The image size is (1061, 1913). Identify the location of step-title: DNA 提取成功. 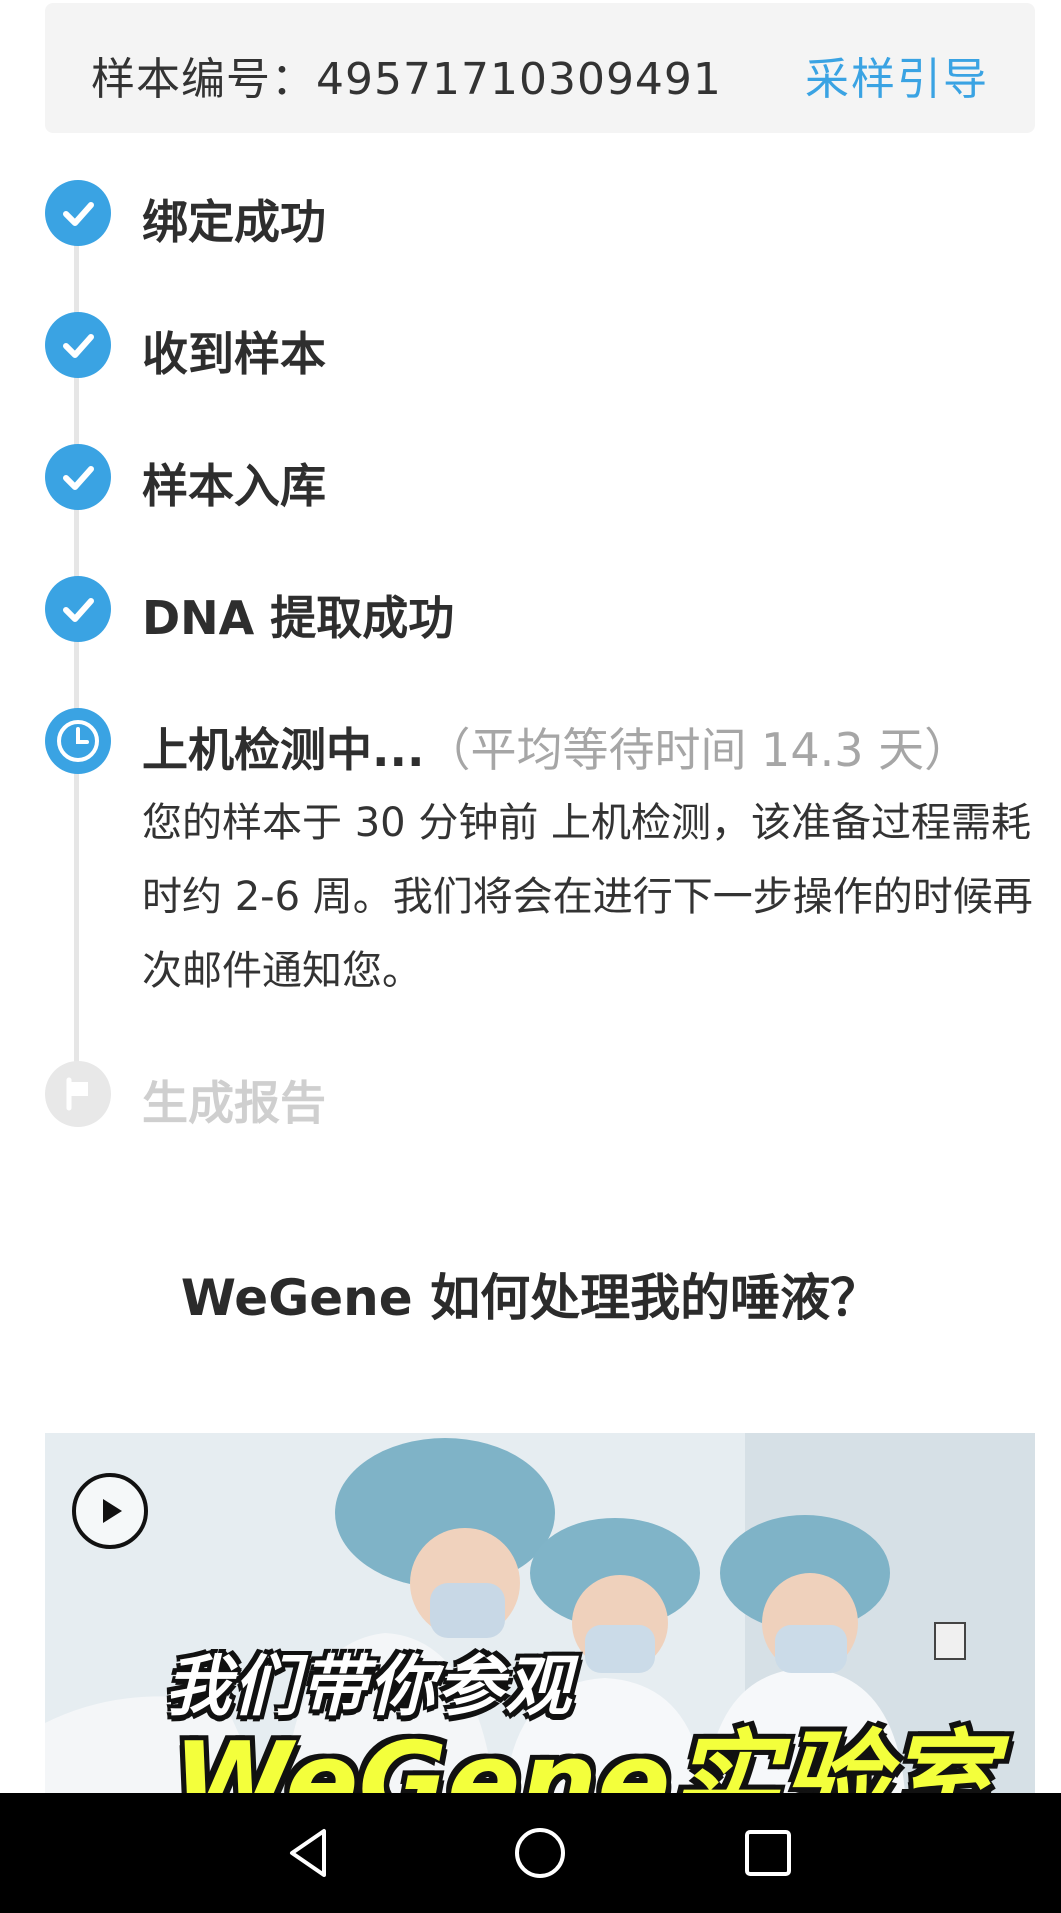
(298, 618).